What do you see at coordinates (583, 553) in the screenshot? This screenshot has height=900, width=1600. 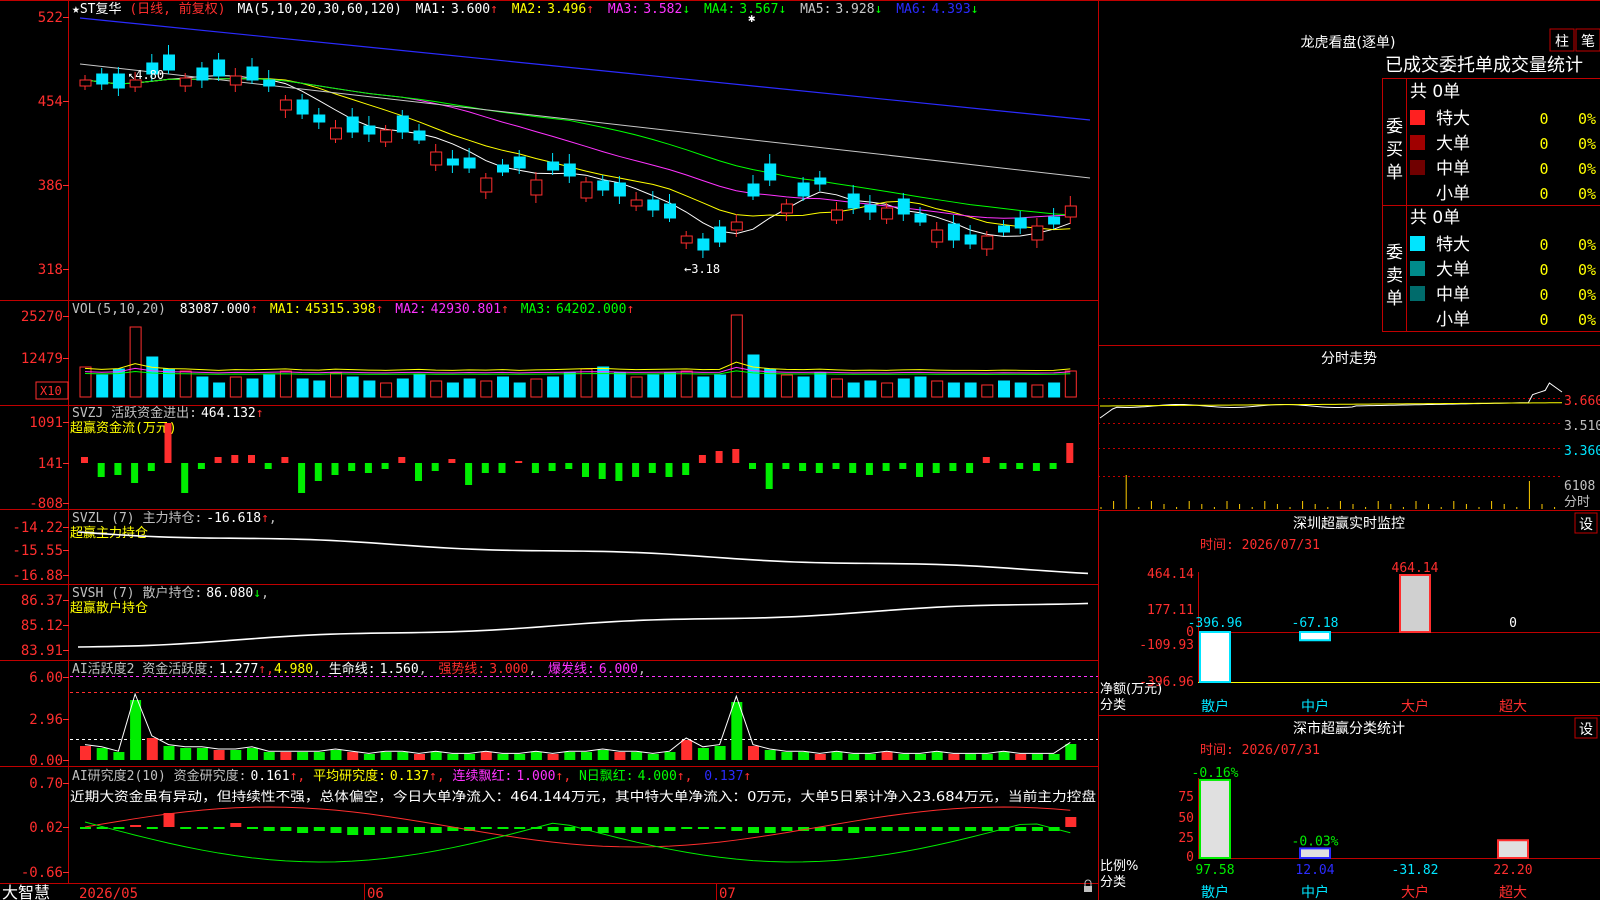 I see `svzl-line` at bounding box center [583, 553].